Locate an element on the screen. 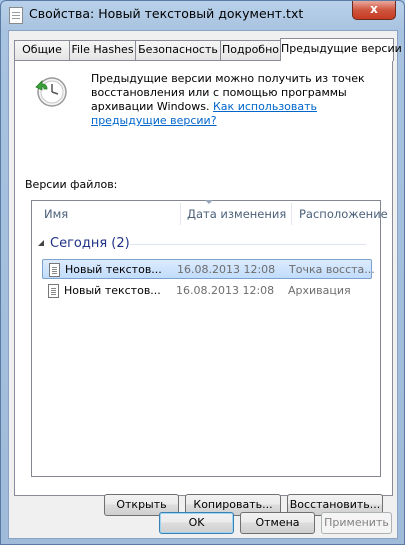 The image size is (405, 545). tab-file-hashes: File Hashes is located at coordinates (102, 50).